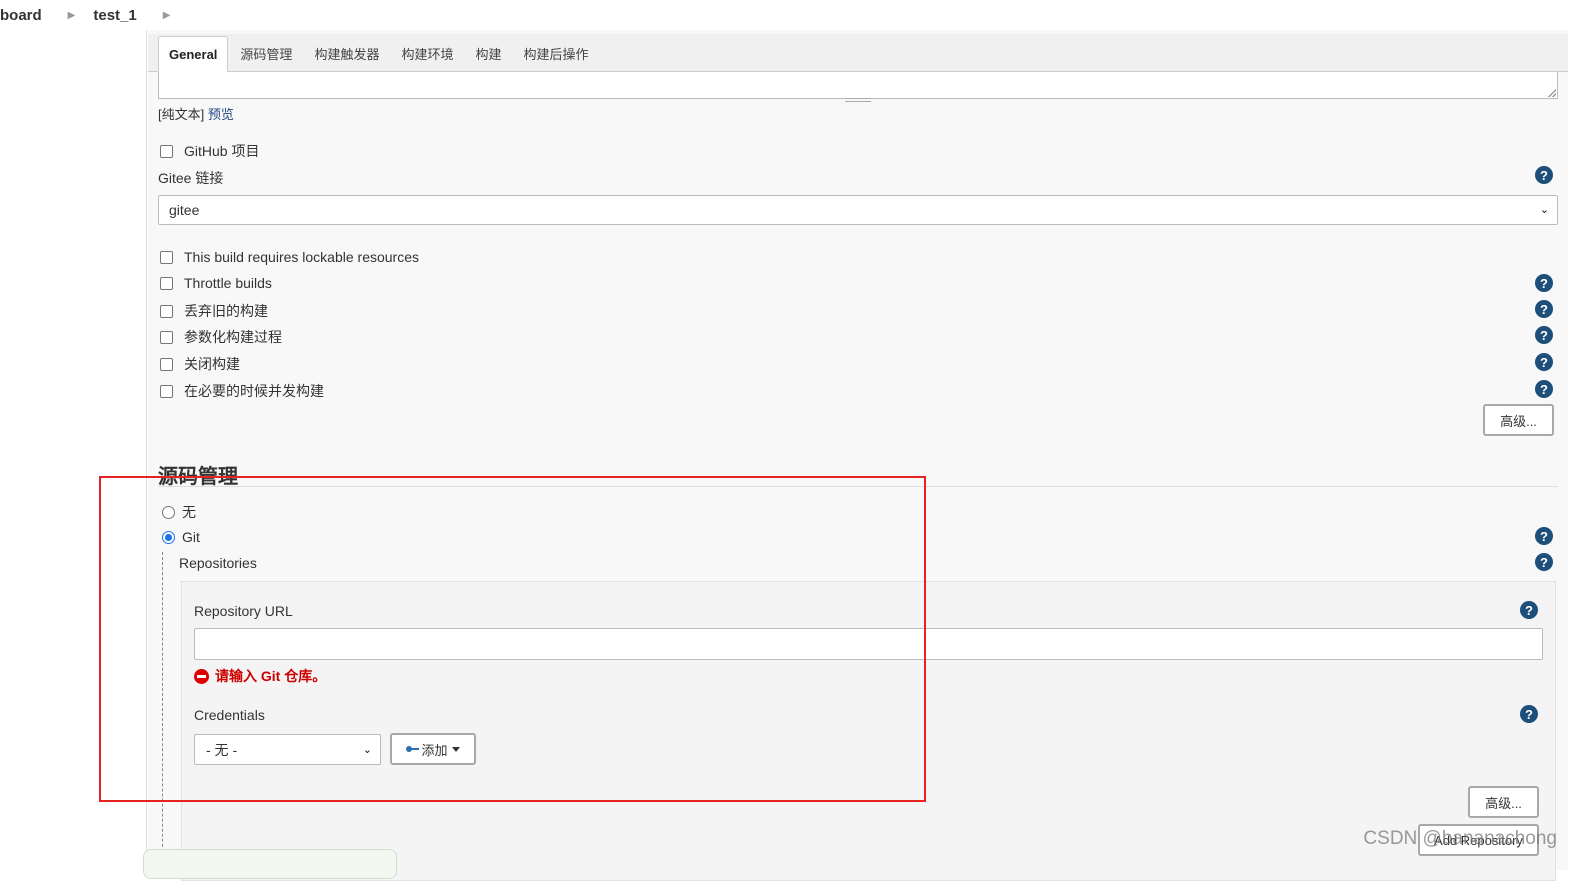 The width and height of the screenshot is (1583, 881). What do you see at coordinates (858, 53) in the screenshot?
I see `config-tabbar: General 源码管理 构建触发器 构建环境 构建 构建后操作` at bounding box center [858, 53].